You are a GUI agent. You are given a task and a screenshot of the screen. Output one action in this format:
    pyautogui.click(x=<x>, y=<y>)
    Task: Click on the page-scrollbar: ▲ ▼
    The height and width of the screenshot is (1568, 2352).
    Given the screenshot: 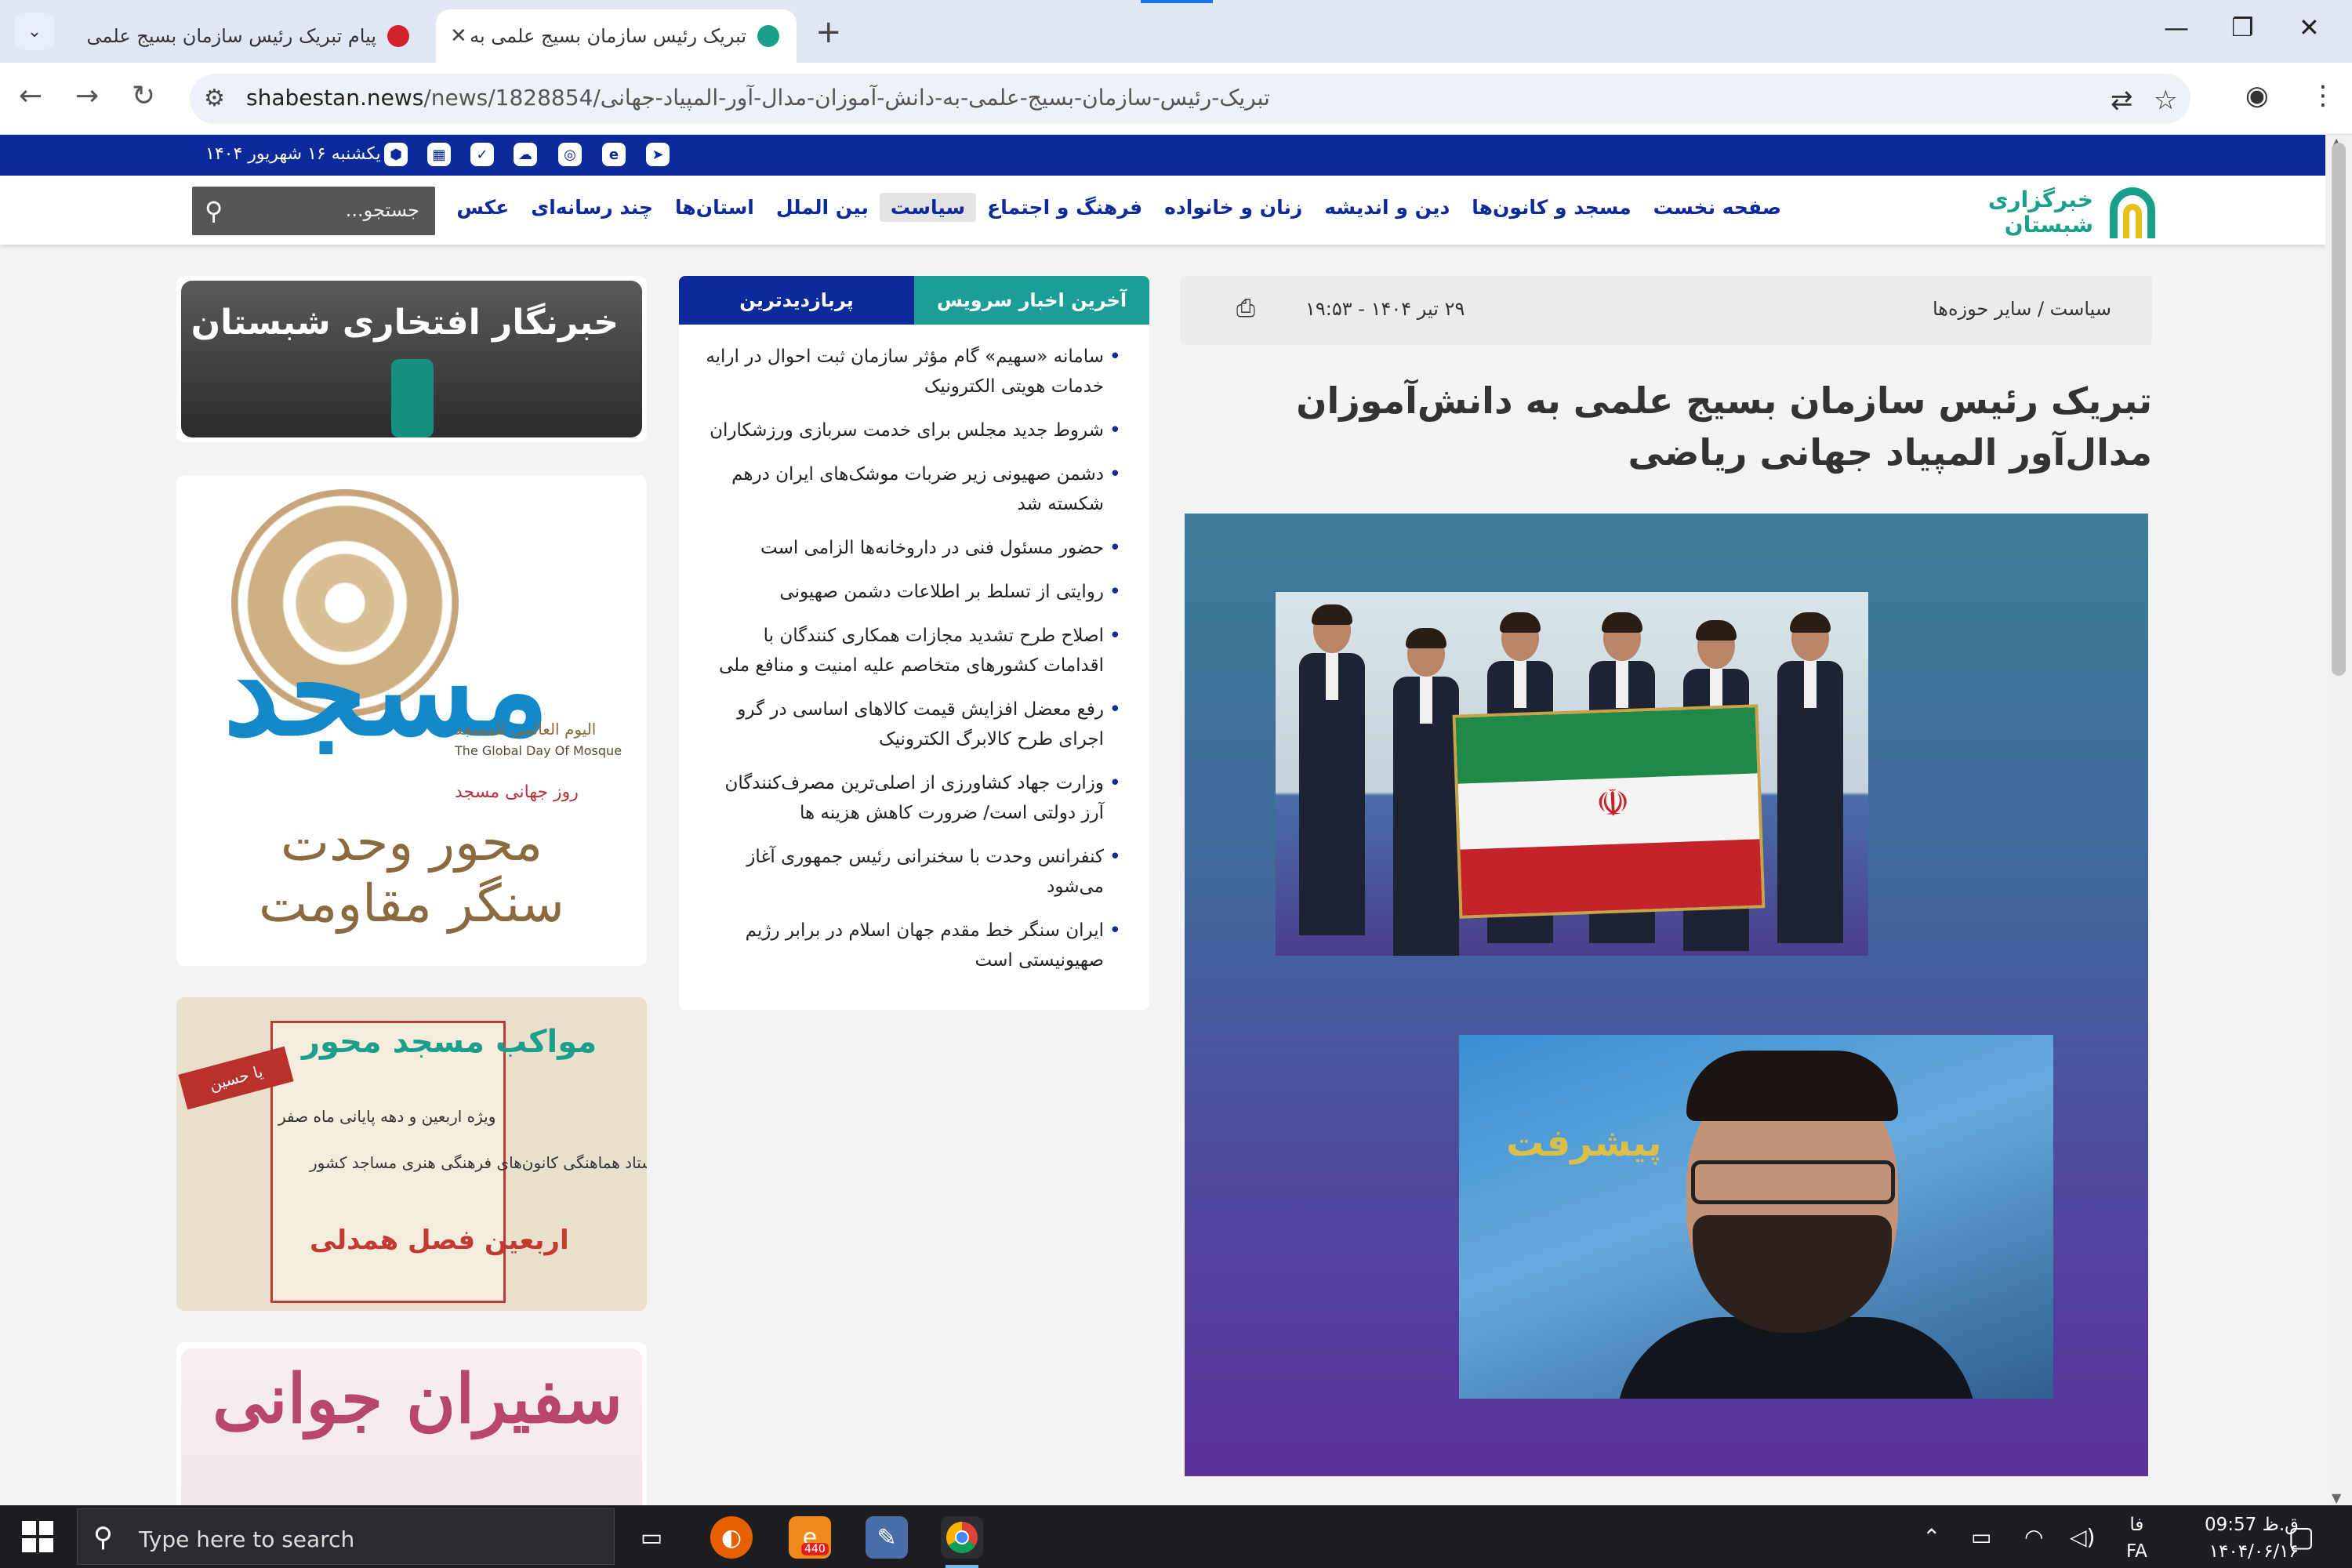 What is the action you would take?
    pyautogui.click(x=2338, y=820)
    